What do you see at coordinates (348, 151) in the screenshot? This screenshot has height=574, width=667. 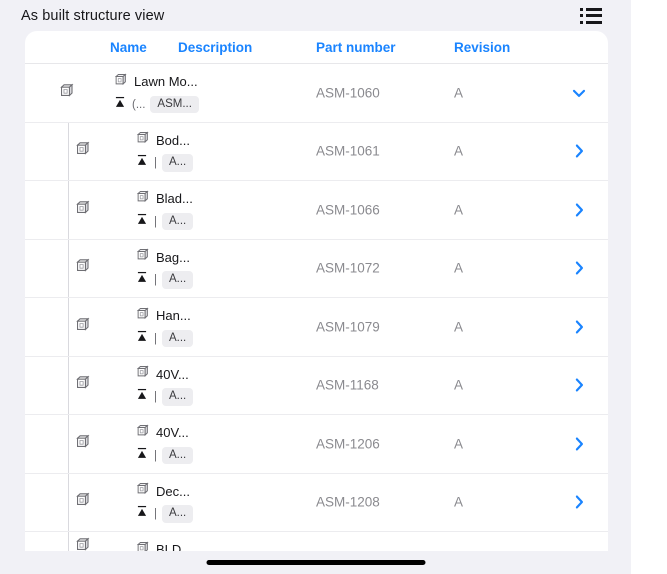 I see `cell-part-number: ASM-1061` at bounding box center [348, 151].